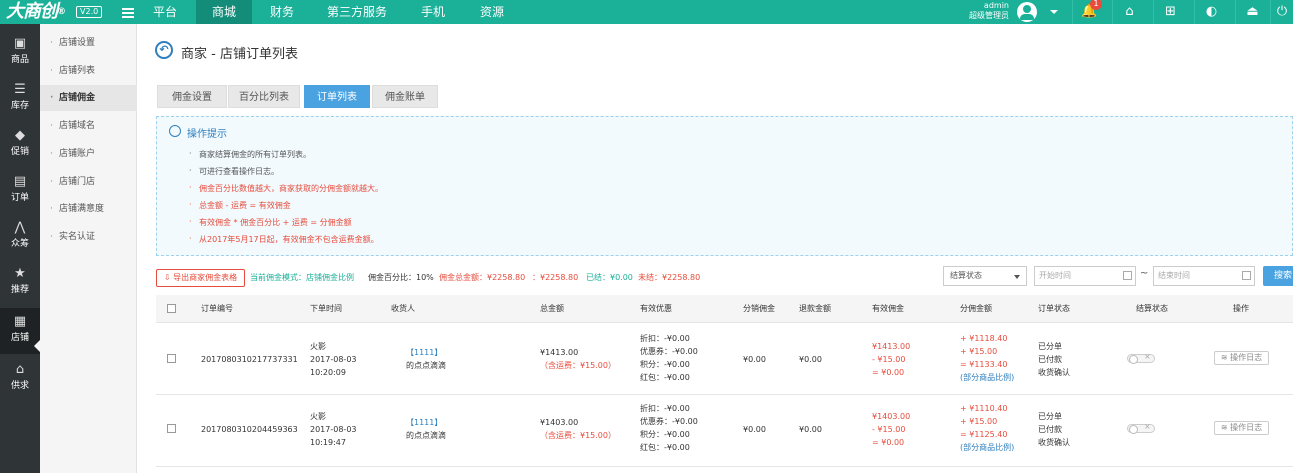 Image resolution: width=1293 pixels, height=473 pixels. What do you see at coordinates (1085, 276) in the screenshot?
I see `start-time-input: 开始时间` at bounding box center [1085, 276].